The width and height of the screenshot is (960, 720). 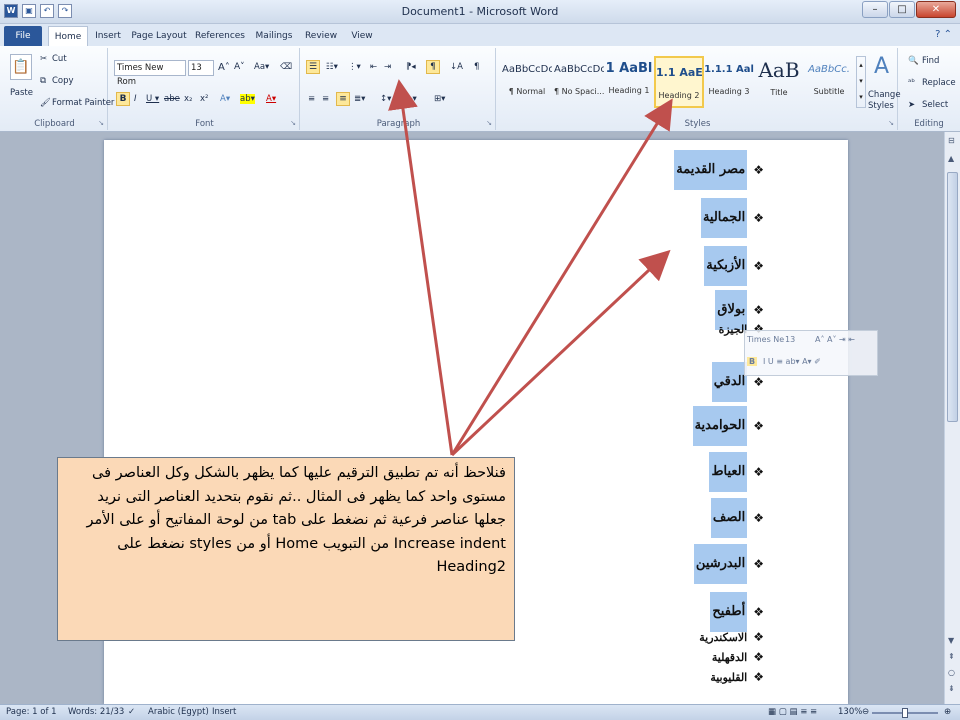 What do you see at coordinates (737, 612) in the screenshot?
I see `list-item: أطفيح ❖` at bounding box center [737, 612].